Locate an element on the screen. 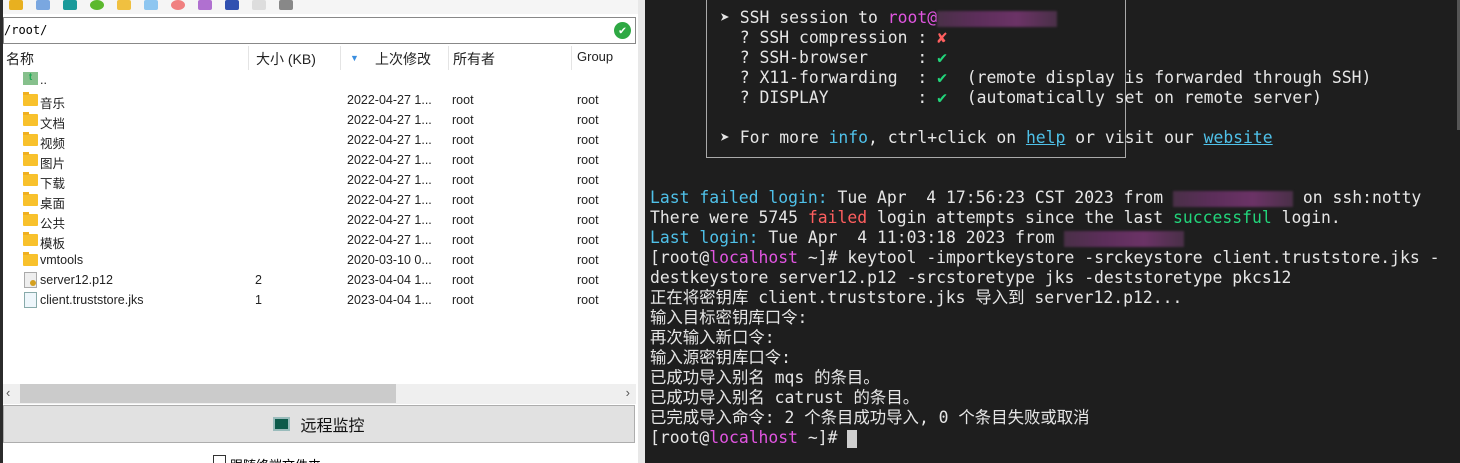 The height and width of the screenshot is (463, 1460). cross-icon: ✘ is located at coordinates (942, 37).